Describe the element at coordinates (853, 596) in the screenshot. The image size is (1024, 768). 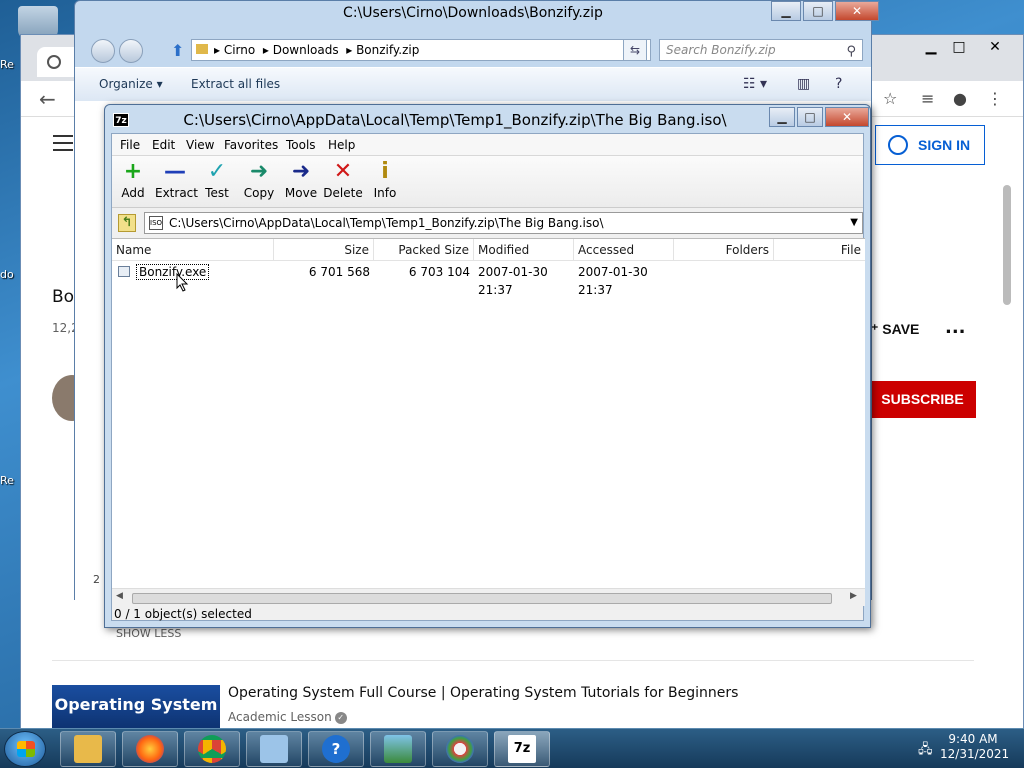
I see `scroll-right-icon: ▶` at that location.